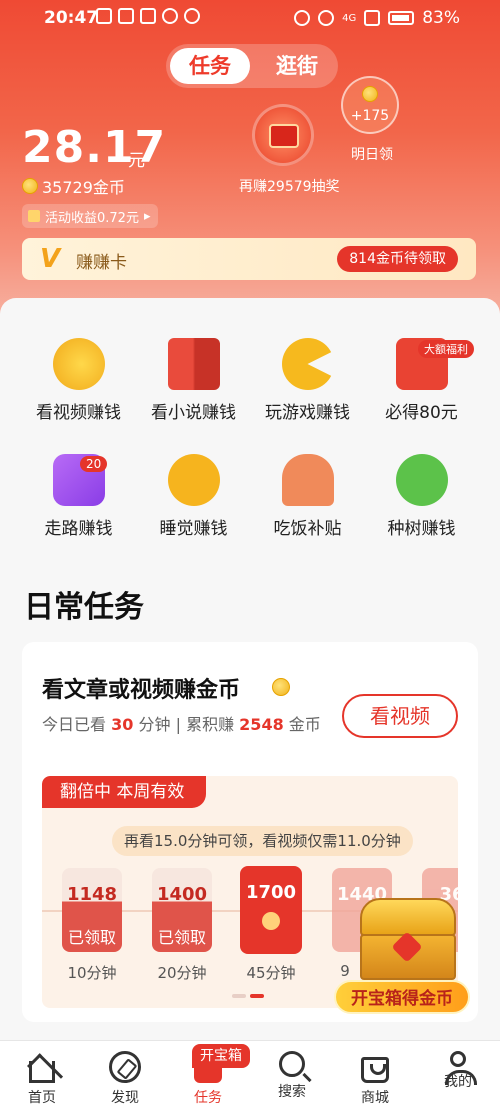 Image resolution: width=500 pixels, height=1111 pixels. What do you see at coordinates (326, 18) in the screenshot?
I see `wifi-icon` at bounding box center [326, 18].